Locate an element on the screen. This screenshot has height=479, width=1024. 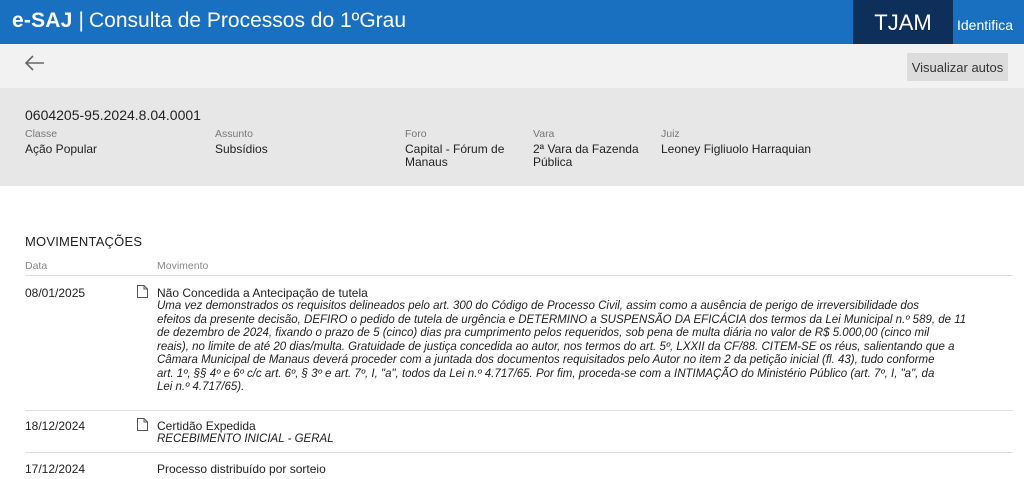
field-label: Foro is located at coordinates (416, 134).